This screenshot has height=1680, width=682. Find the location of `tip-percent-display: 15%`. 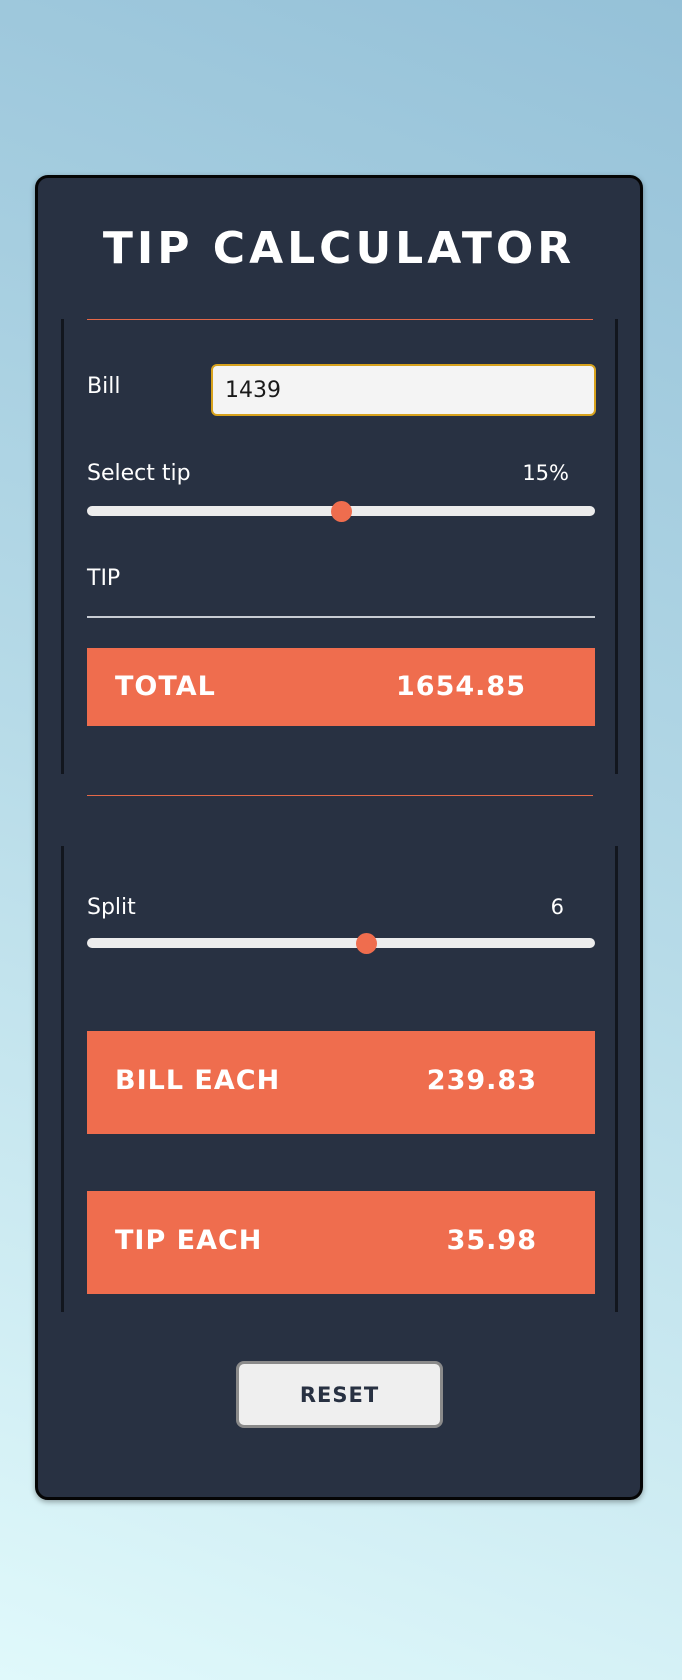

tip-percent-display: 15% is located at coordinates (545, 473).